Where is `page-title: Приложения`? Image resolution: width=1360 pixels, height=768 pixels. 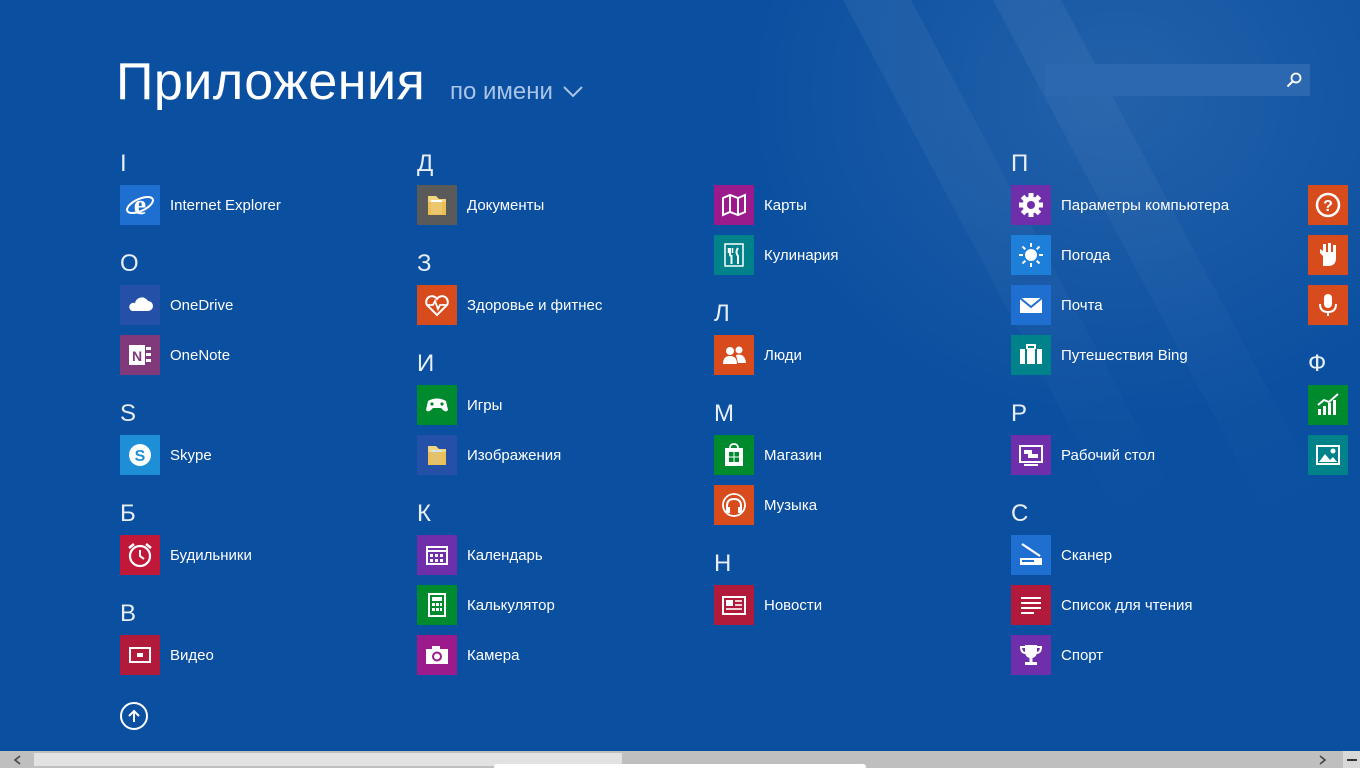 page-title: Приложения is located at coordinates (271, 82).